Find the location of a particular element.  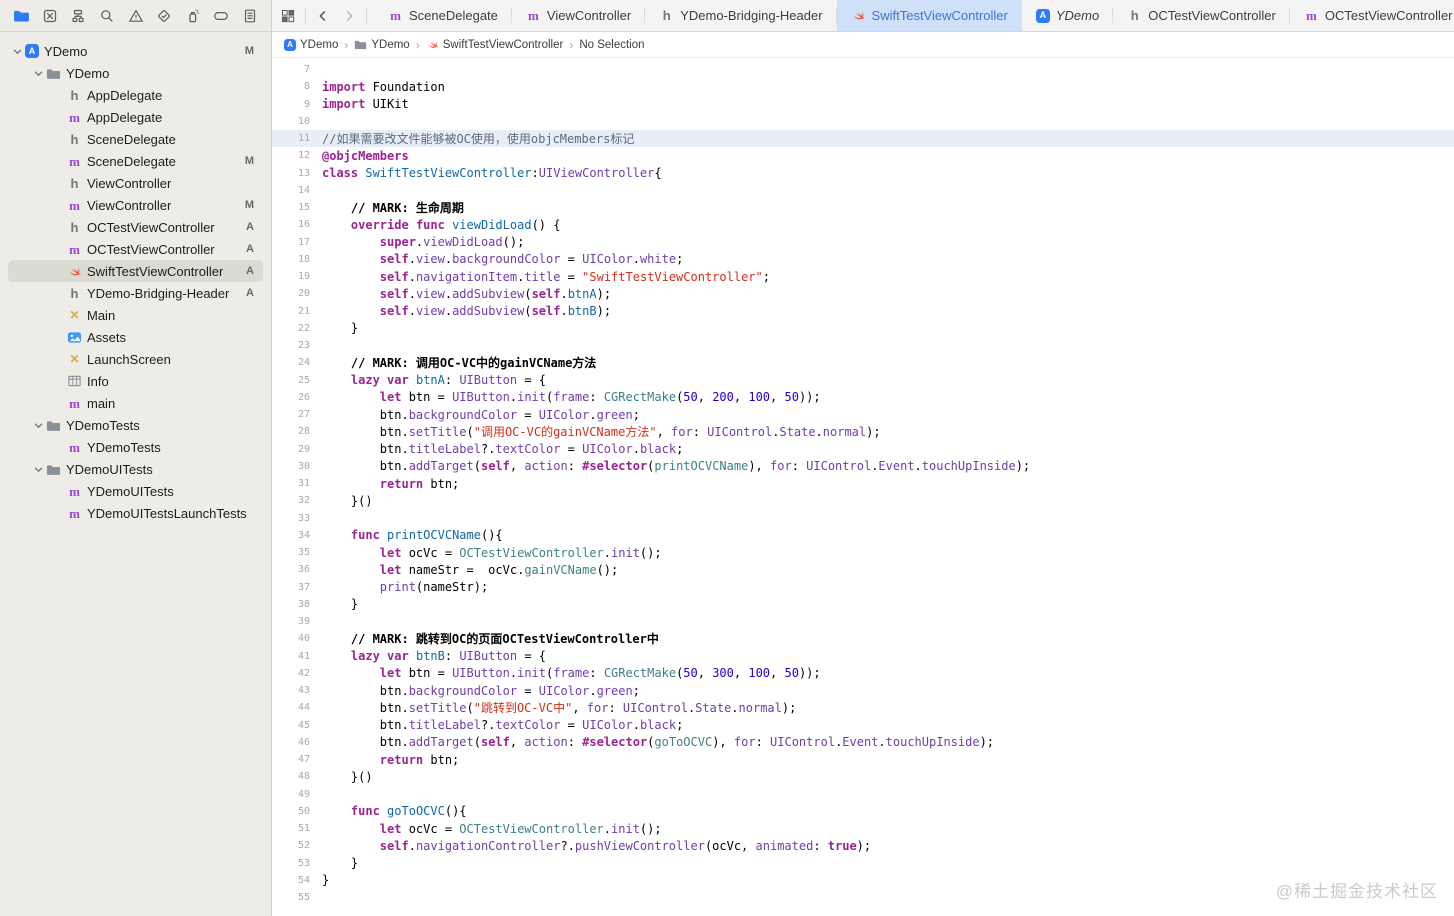

line-number: 17 is located at coordinates (291, 242).